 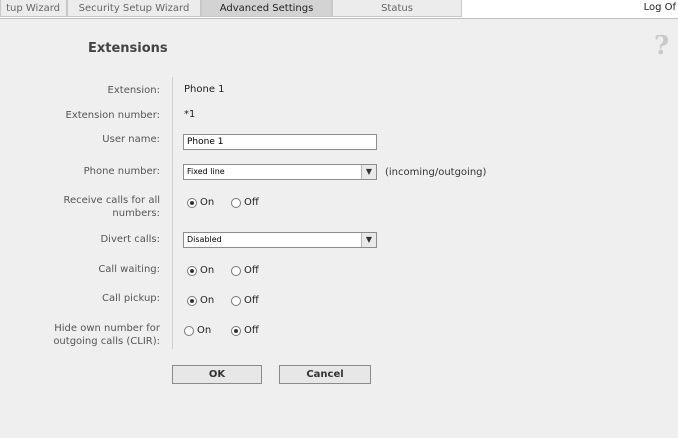 I want to click on phone-number-hint: (incoming/outgoing), so click(x=436, y=172).